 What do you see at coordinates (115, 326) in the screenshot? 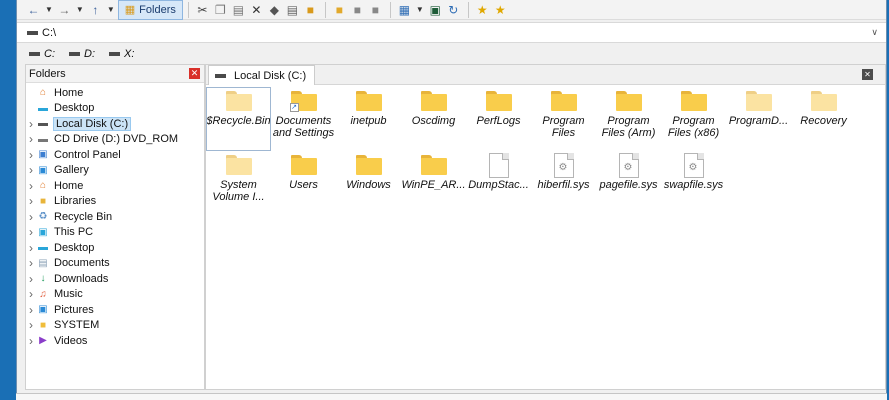
I see `tree-item: › ■ SYSTEM` at bounding box center [115, 326].